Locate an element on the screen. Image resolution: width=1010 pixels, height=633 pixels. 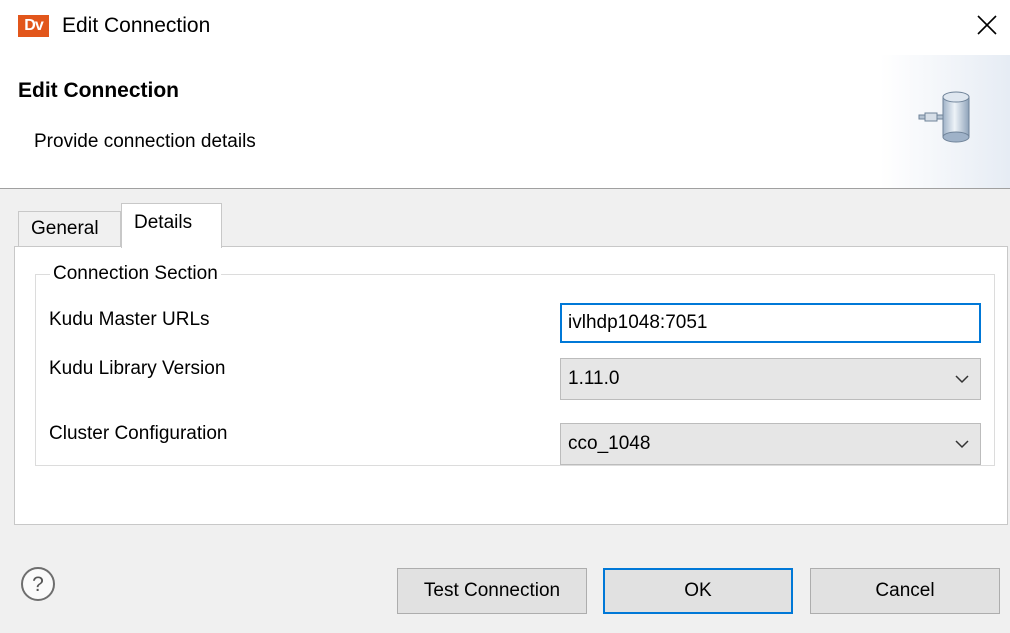
app-logo: Dv is located at coordinates (33, 26).